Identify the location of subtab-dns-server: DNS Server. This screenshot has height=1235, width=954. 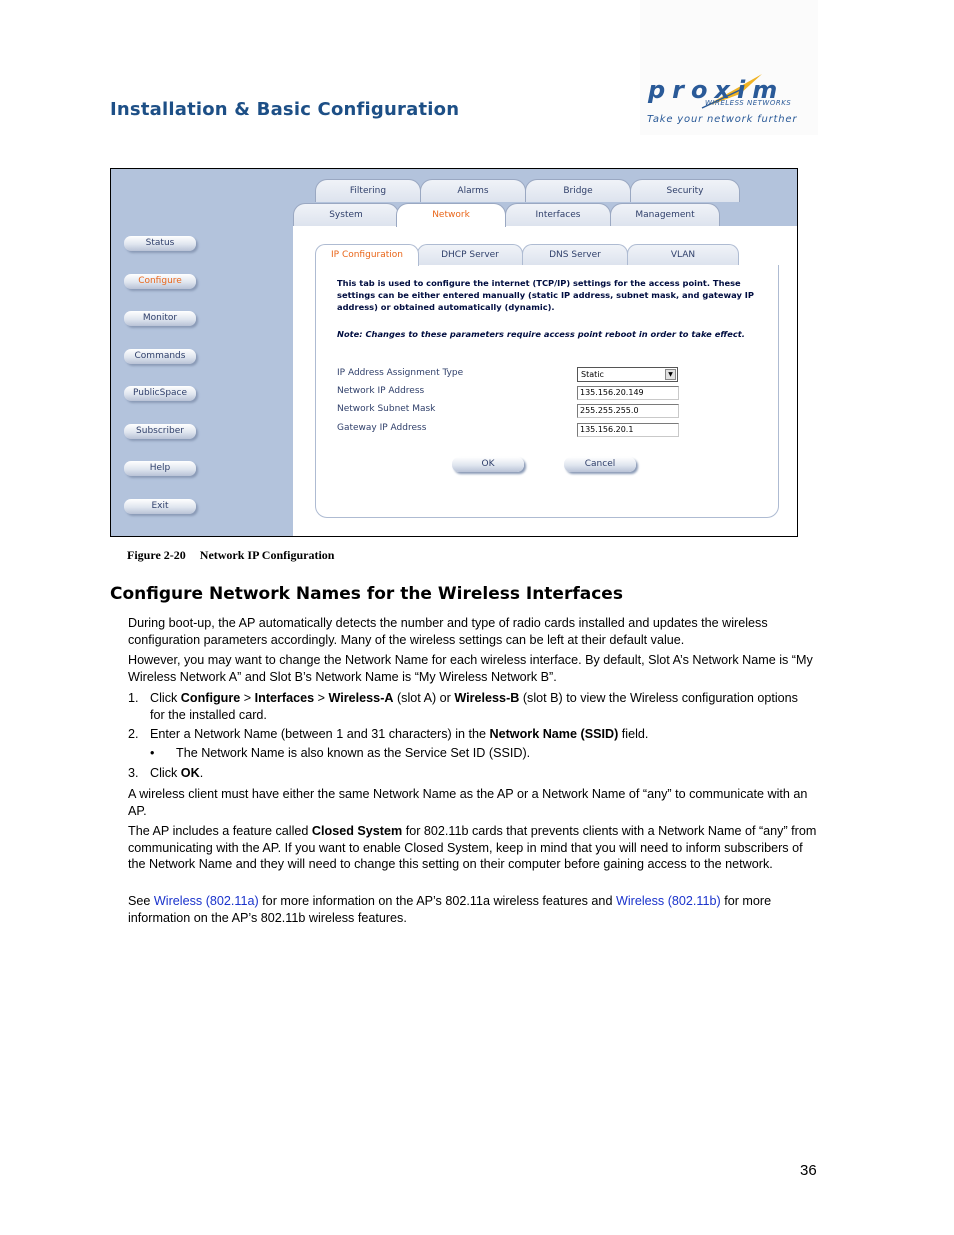
(575, 254).